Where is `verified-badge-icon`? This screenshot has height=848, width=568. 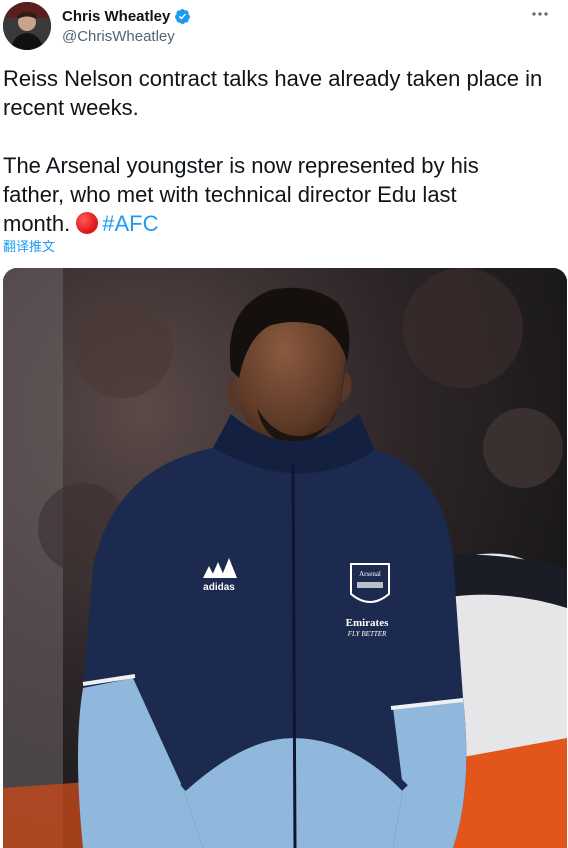
verified-badge-icon is located at coordinates (183, 16).